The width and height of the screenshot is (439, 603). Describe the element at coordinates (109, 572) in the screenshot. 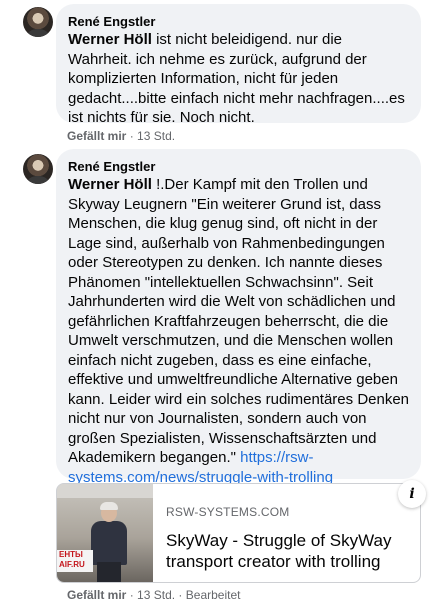

I see `thumbnail-legs` at that location.